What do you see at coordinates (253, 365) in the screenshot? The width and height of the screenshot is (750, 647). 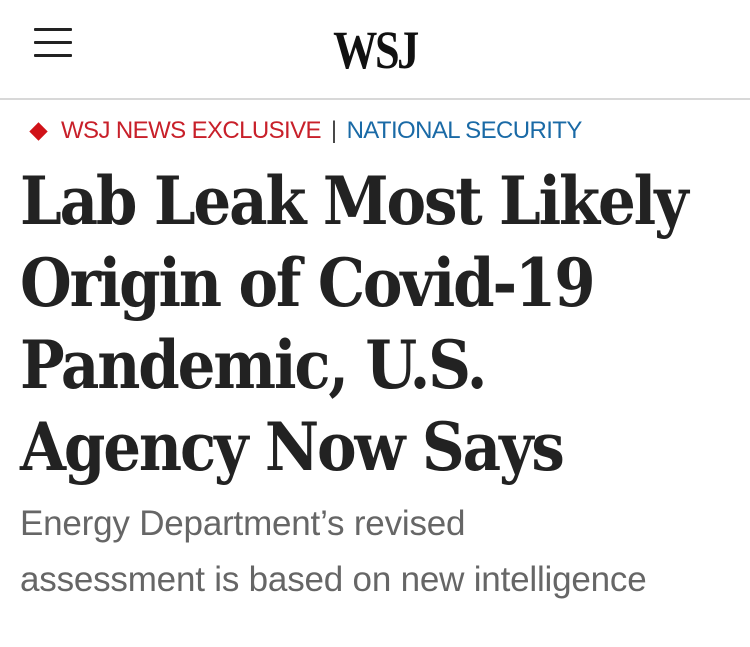 I see `headline-line: Pandemic, U.S.` at bounding box center [253, 365].